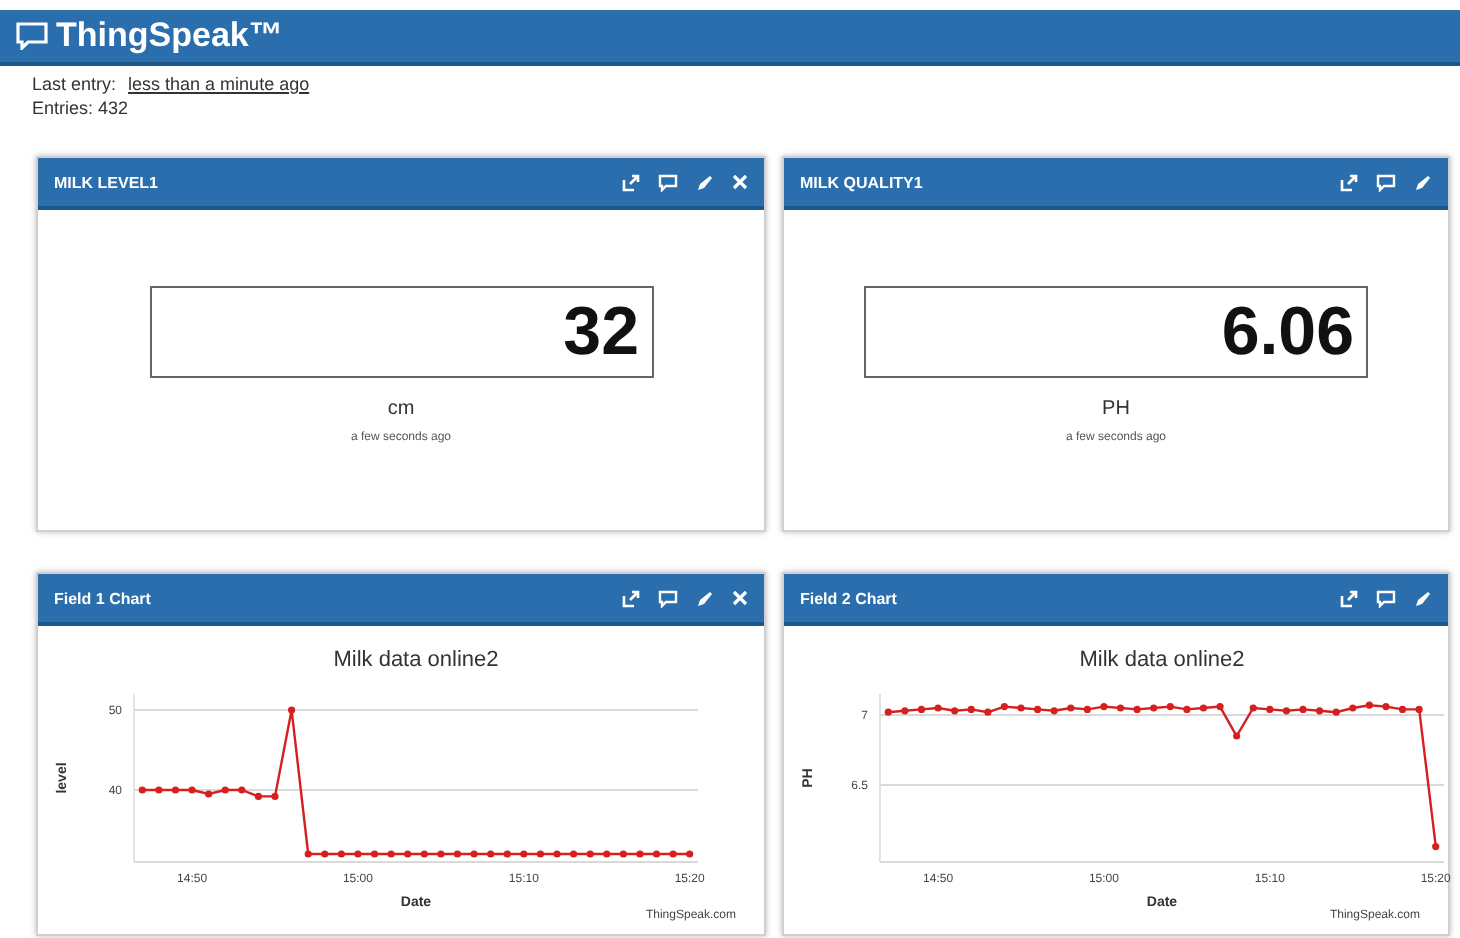 This screenshot has height=938, width=1460. What do you see at coordinates (169, 36) in the screenshot?
I see `brand-logo: ThingSpeak™` at bounding box center [169, 36].